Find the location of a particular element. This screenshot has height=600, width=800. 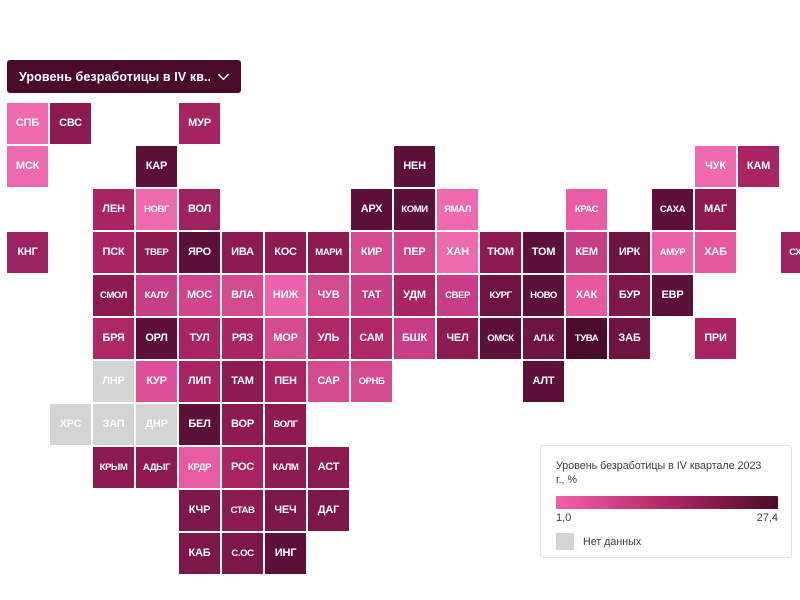

region-tile: ОМСК is located at coordinates (500, 338).